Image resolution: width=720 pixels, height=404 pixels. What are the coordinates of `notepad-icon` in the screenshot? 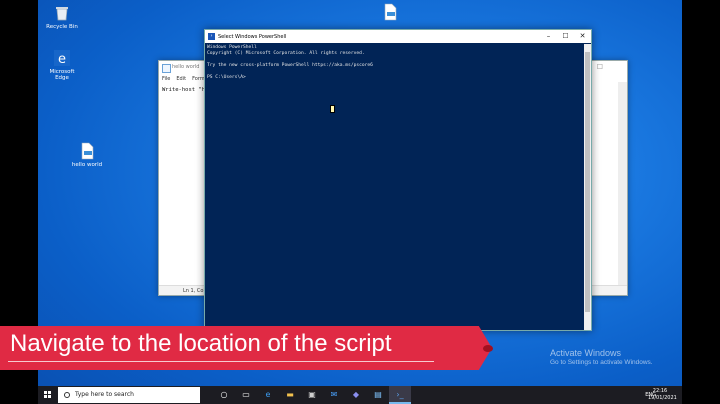 It's located at (166, 68).